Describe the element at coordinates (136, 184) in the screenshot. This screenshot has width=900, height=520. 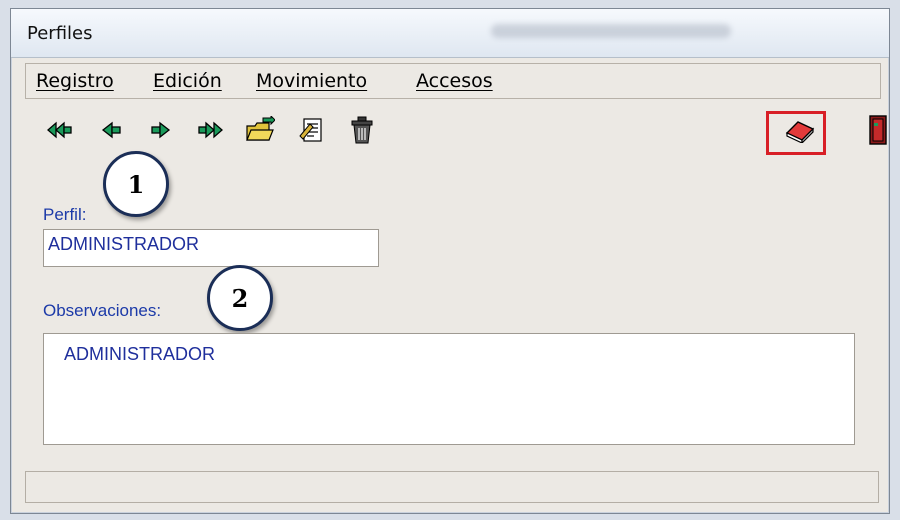
I see `callout-1: 1` at that location.